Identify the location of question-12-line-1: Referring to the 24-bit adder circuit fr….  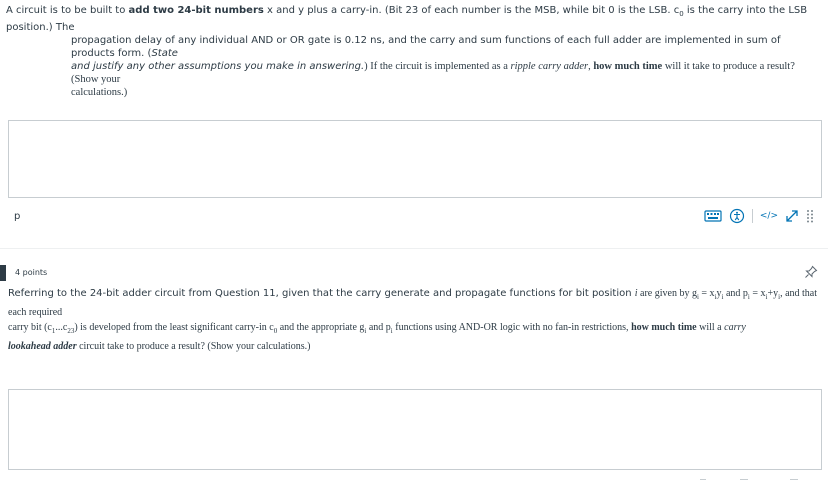
(412, 303).